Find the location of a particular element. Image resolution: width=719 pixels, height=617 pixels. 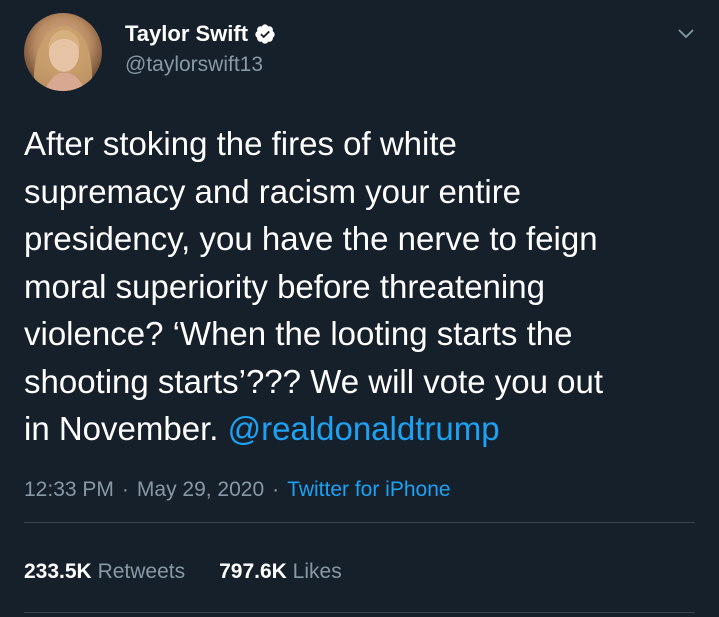

author-name-row: Taylor Swift is located at coordinates (200, 34).